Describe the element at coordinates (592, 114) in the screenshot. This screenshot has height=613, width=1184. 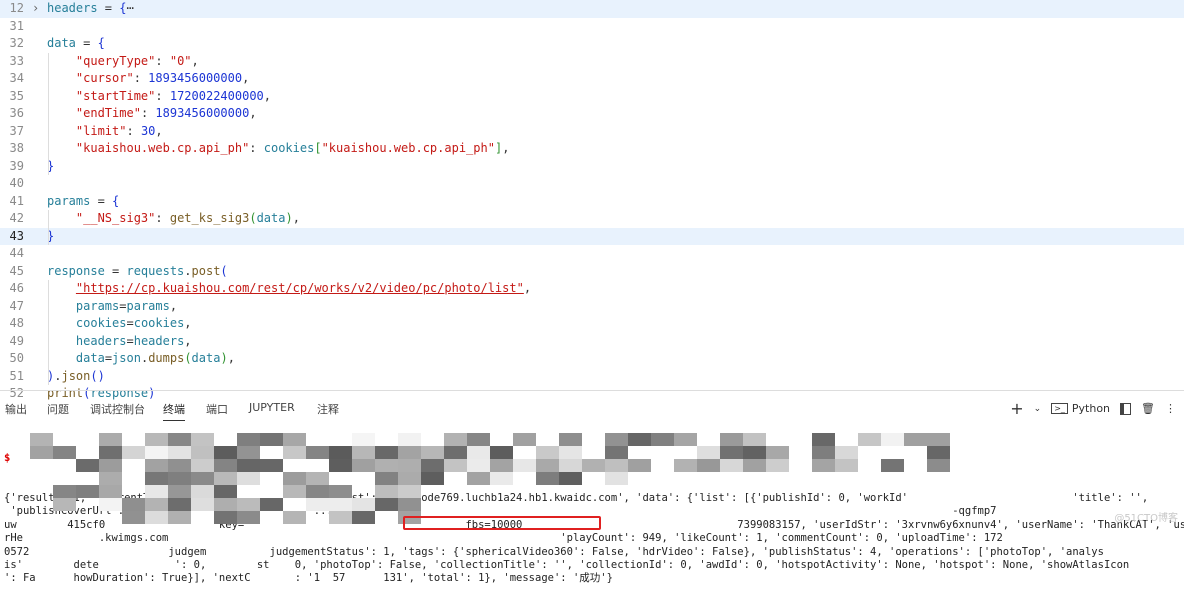
I see `code-line: 36 "endTime": 1893456000000,` at that location.